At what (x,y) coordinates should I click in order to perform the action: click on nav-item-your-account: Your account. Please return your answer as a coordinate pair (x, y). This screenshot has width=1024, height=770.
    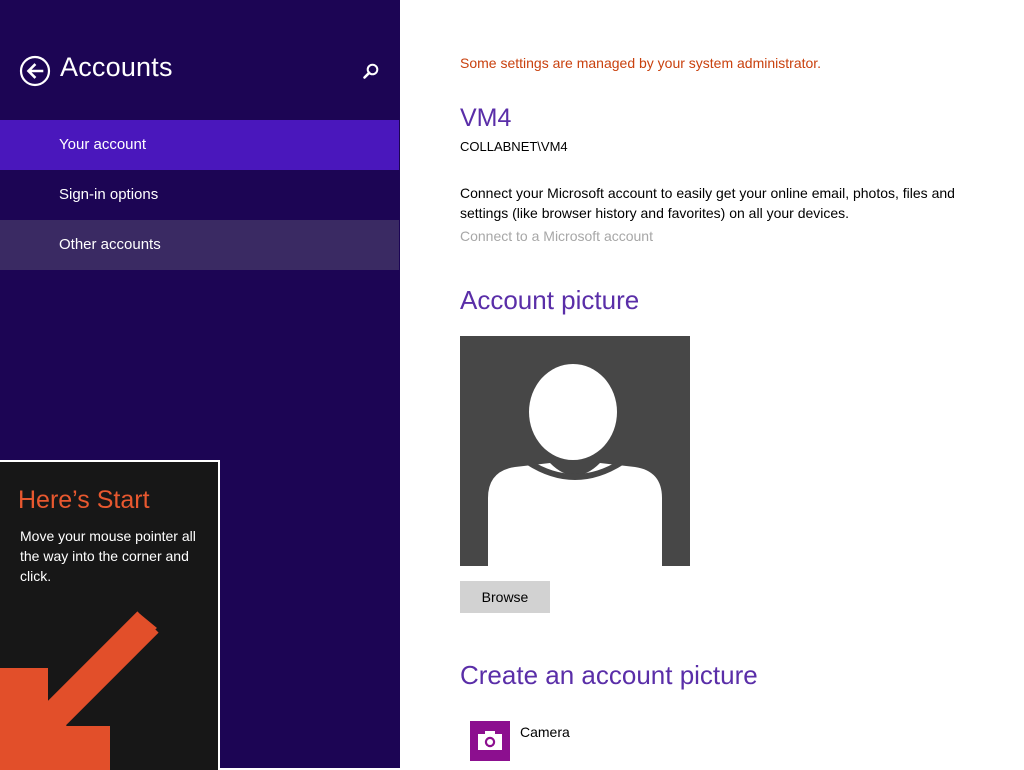
    Looking at the image, I should click on (199, 145).